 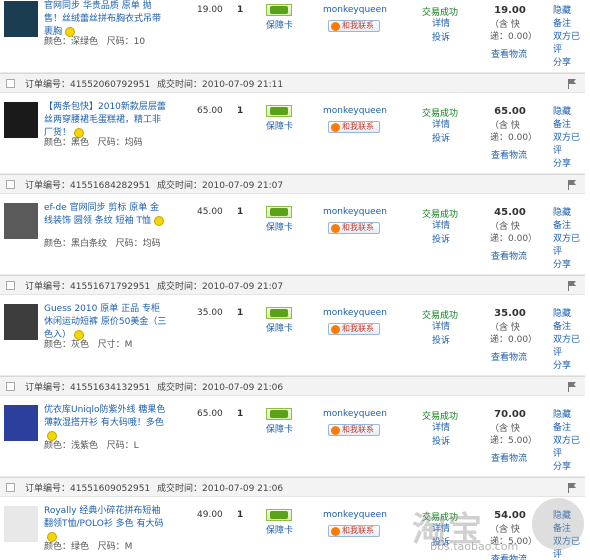 I want to click on product-title-link: 官网同步 华贵品质 原单 抛售！丝绒蕾丝拼布胸衣式吊带裹胸, so click(x=105, y=19).